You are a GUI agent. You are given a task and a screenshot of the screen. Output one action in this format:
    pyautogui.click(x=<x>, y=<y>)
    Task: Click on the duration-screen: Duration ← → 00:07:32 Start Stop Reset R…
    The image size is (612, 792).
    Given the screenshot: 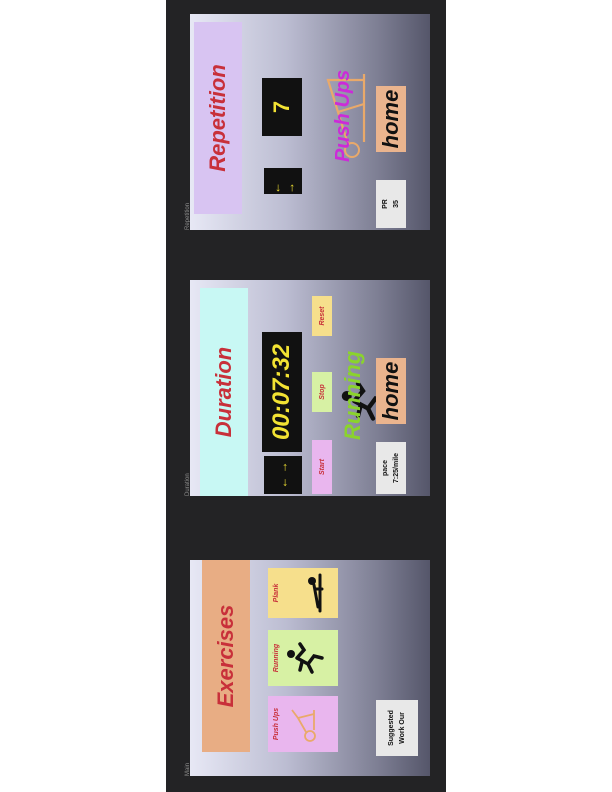 What is the action you would take?
    pyautogui.click(x=310, y=388)
    